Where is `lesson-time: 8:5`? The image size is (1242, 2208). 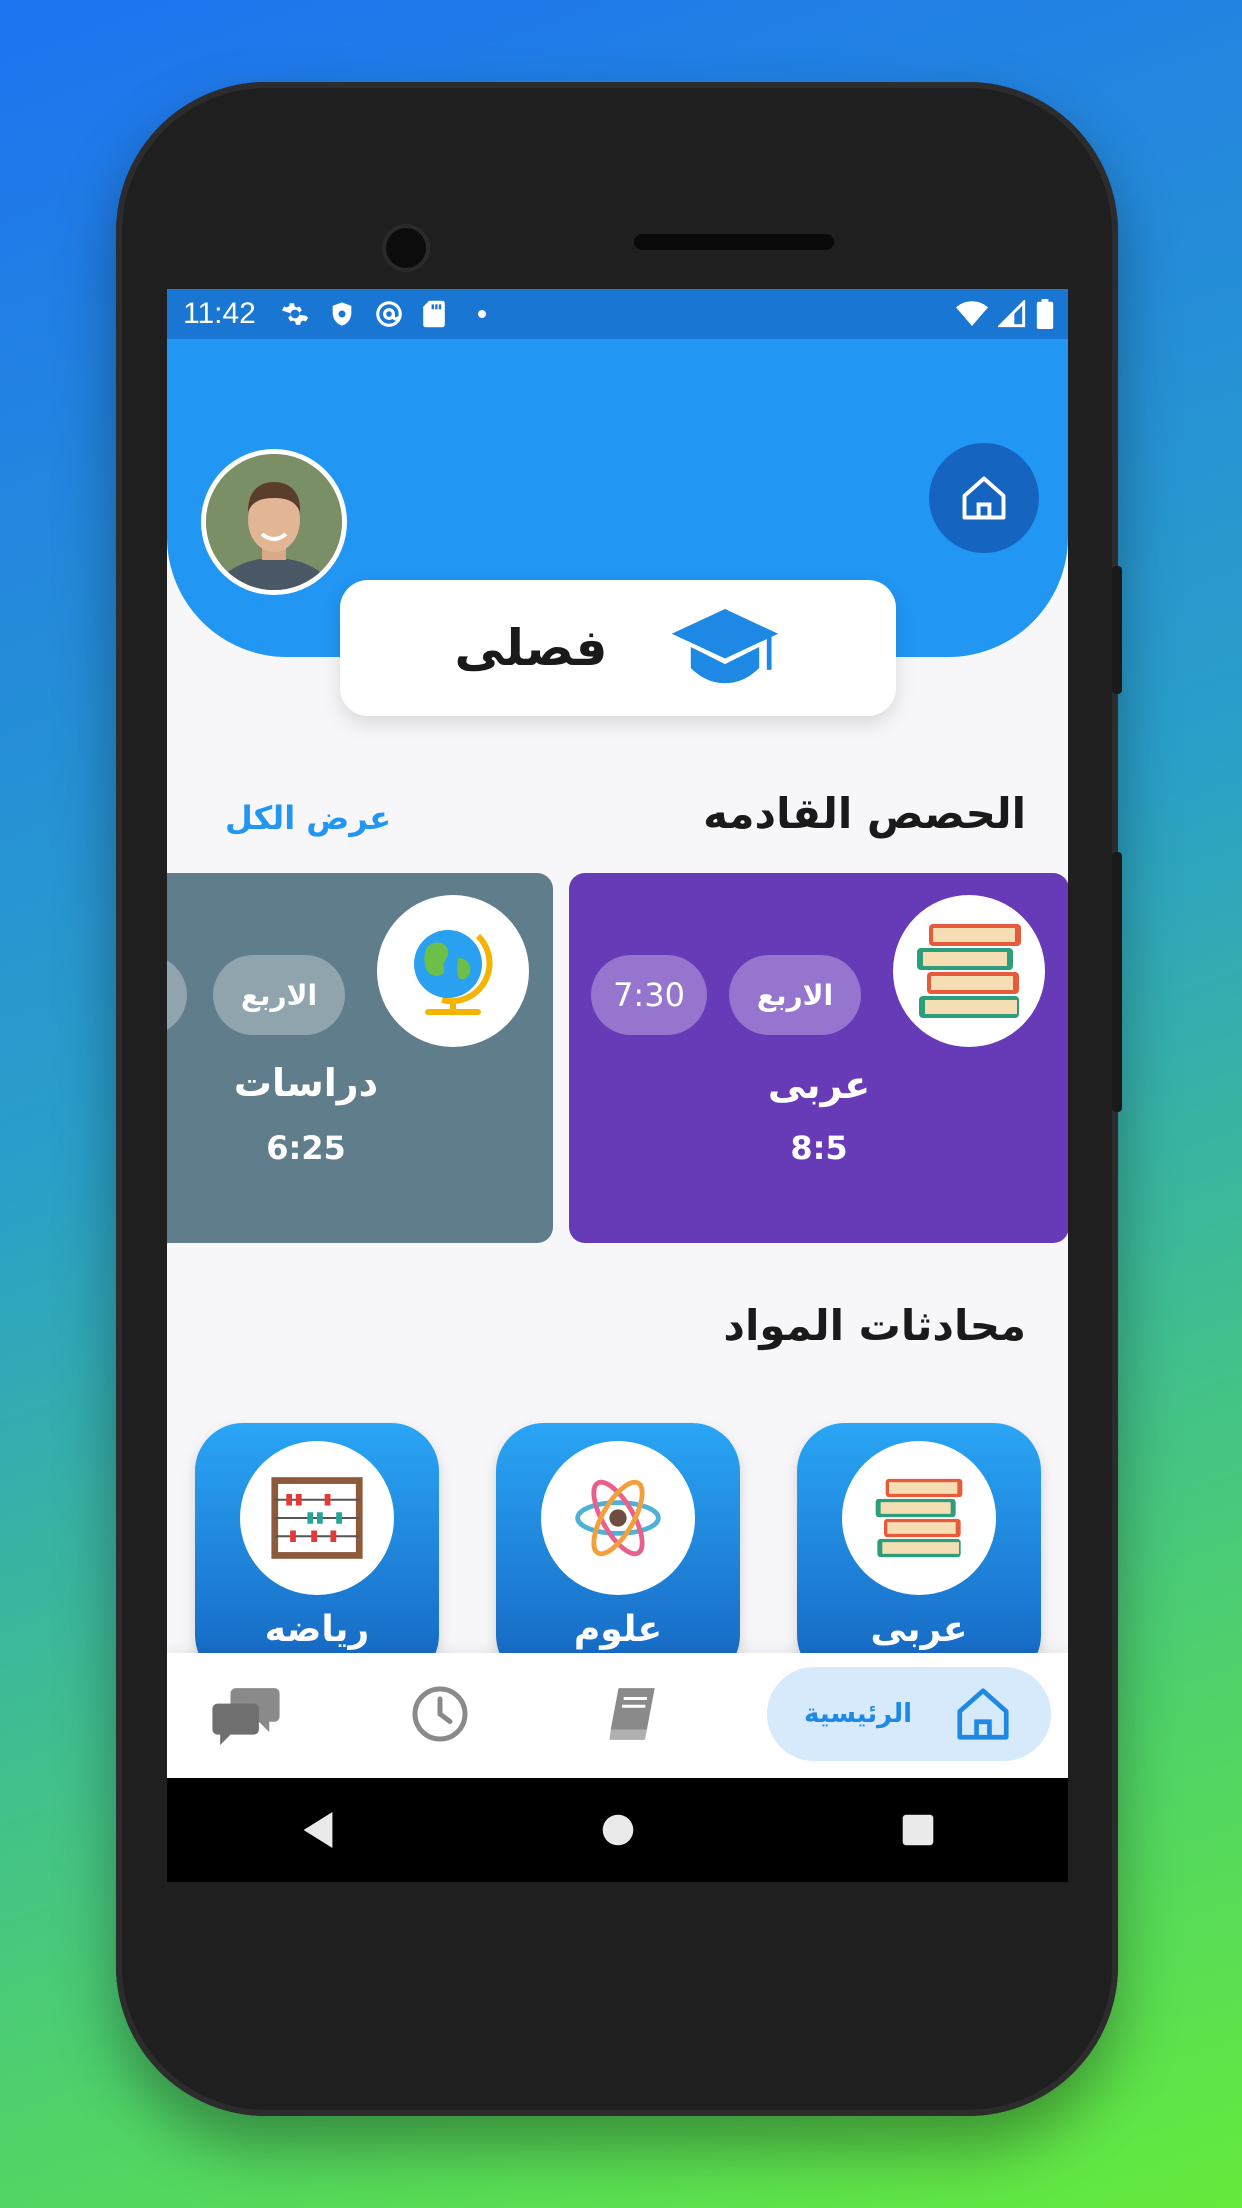 lesson-time: 8:5 is located at coordinates (819, 1148).